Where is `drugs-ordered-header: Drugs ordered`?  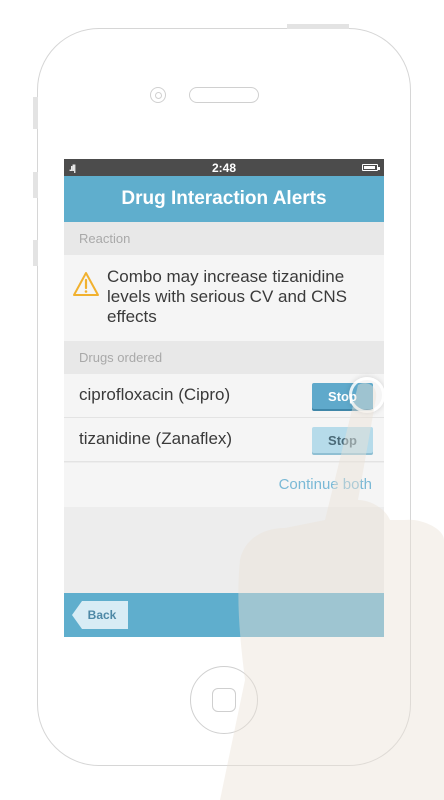
drugs-ordered-header: Drugs ordered is located at coordinates (224, 357).